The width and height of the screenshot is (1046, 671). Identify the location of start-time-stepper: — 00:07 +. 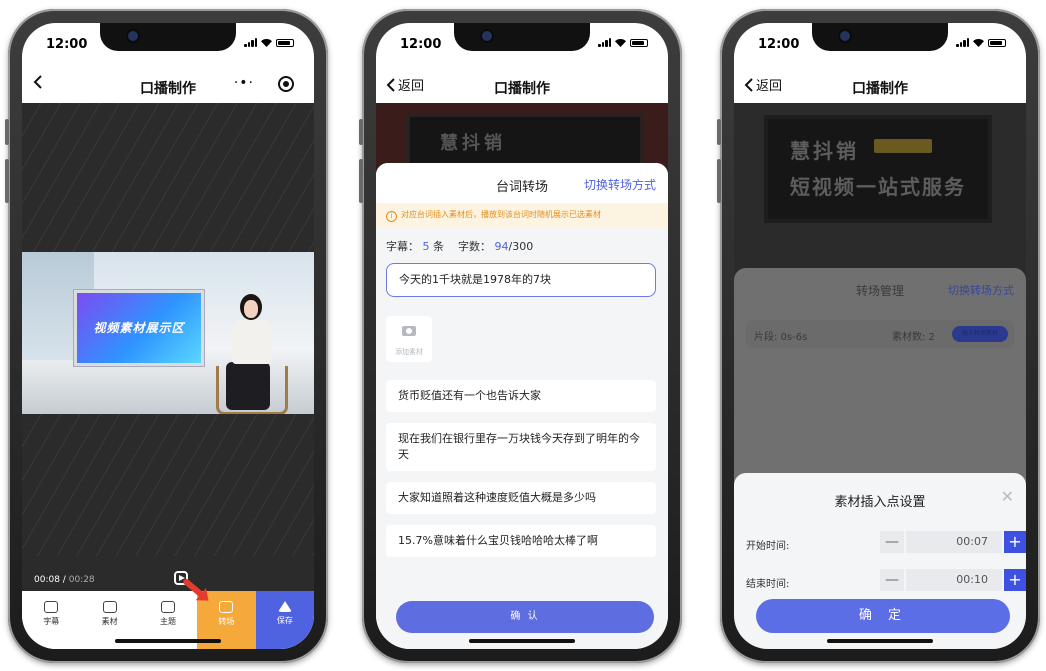
(953, 542).